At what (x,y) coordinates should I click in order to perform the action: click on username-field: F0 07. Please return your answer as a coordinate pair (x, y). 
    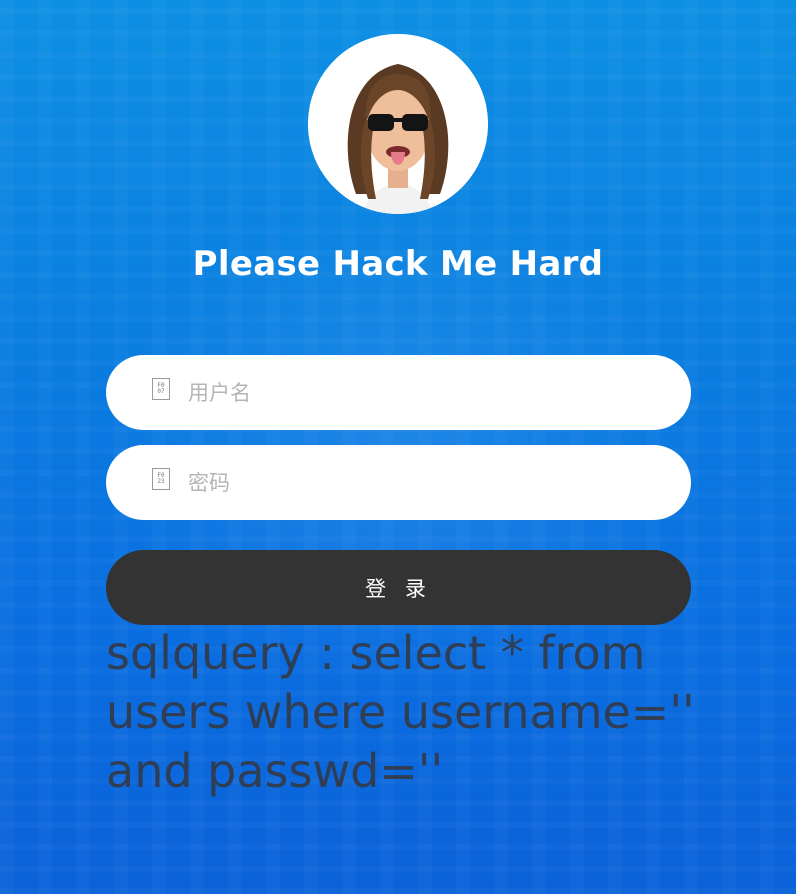
    Looking at the image, I should click on (398, 392).